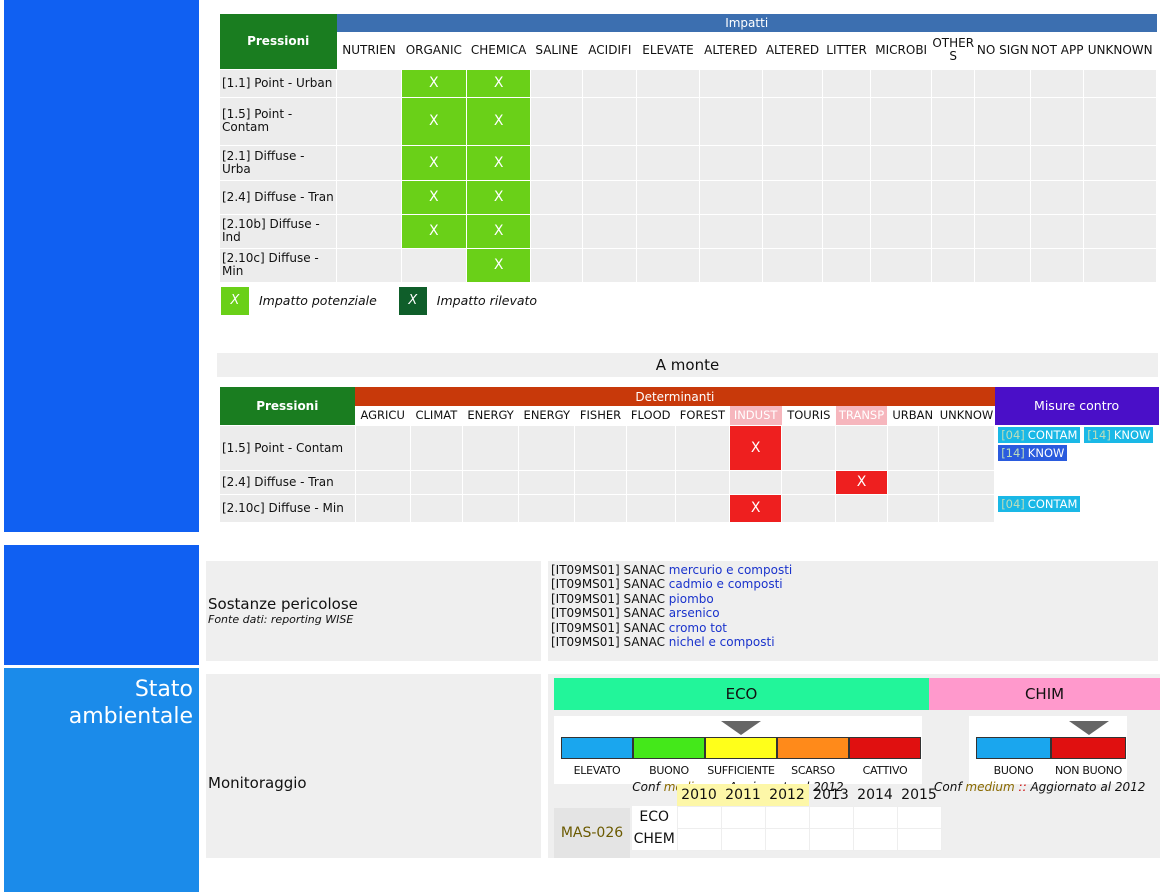 This screenshot has height=892, width=1163. Describe the element at coordinates (787, 817) in the screenshot. I see `years-table: 2010 2011 2012 2013 2014 2015 ECO CHEM` at that location.